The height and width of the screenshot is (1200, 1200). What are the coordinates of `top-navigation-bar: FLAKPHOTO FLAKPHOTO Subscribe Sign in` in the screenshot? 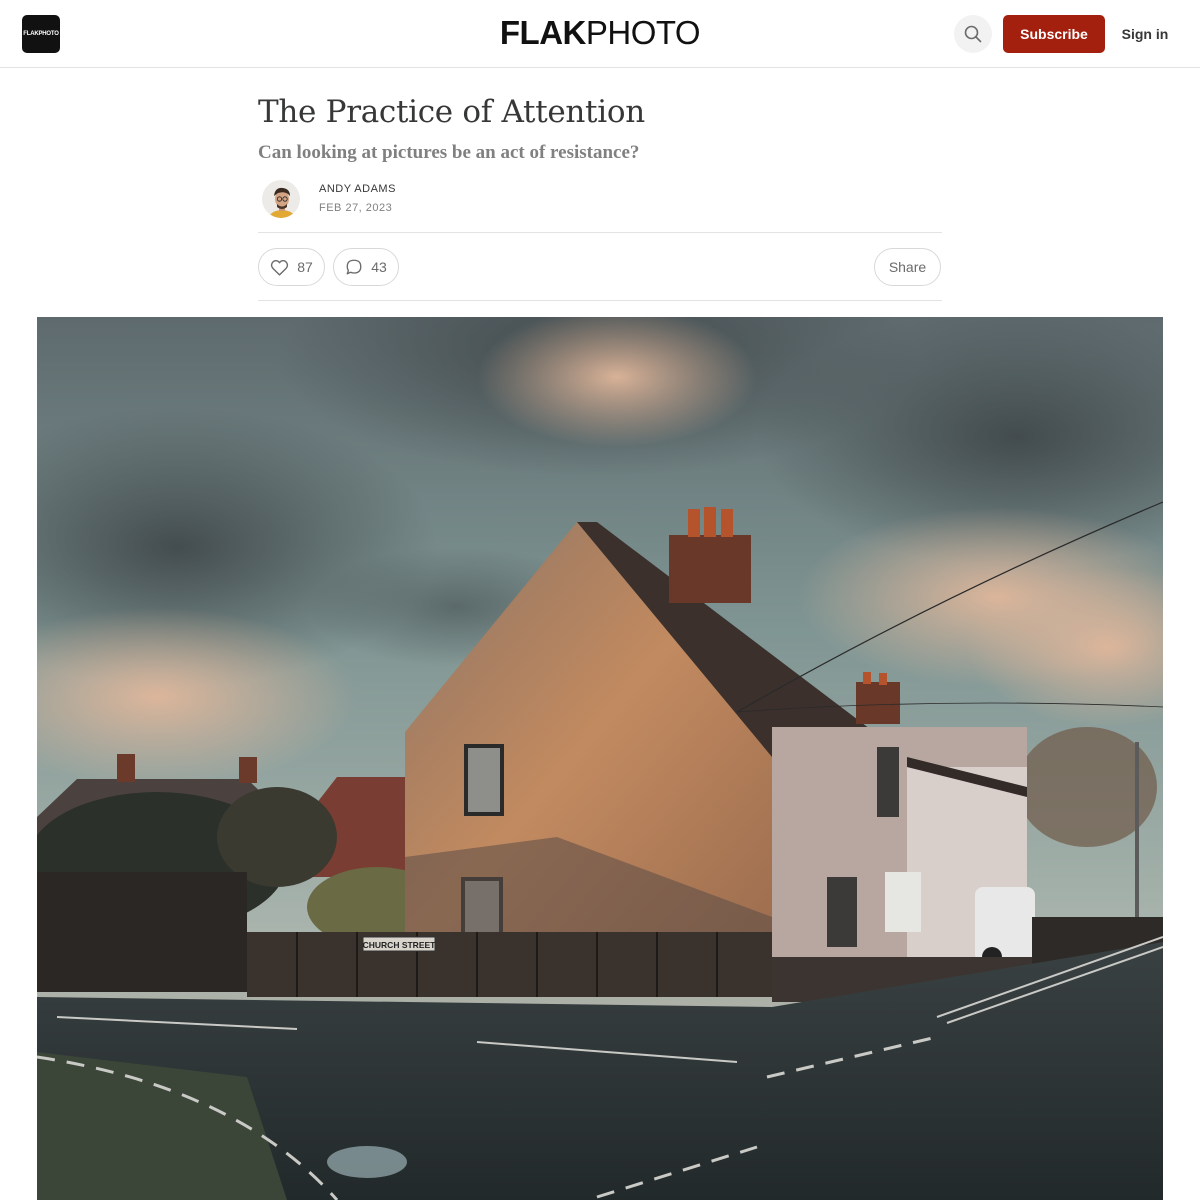 It's located at (600, 34).